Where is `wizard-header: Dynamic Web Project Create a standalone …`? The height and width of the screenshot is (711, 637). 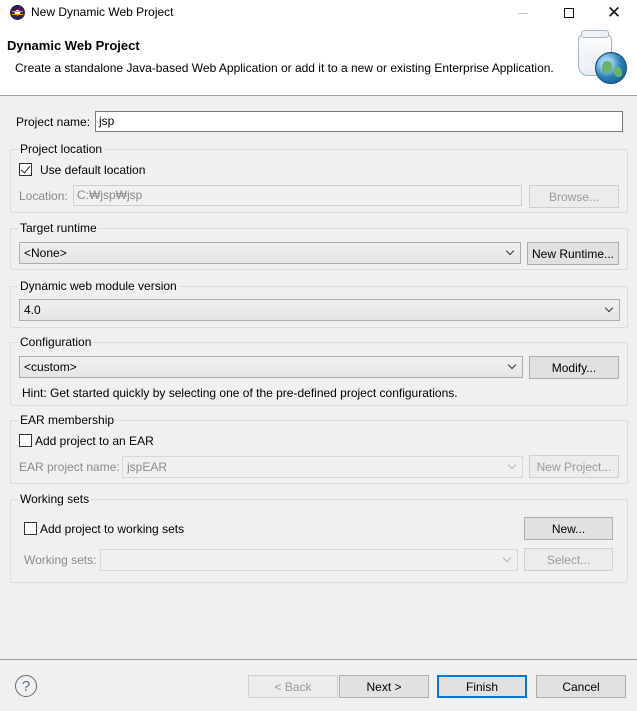
wizard-header: Dynamic Web Project Create a standalone … is located at coordinates (318, 61).